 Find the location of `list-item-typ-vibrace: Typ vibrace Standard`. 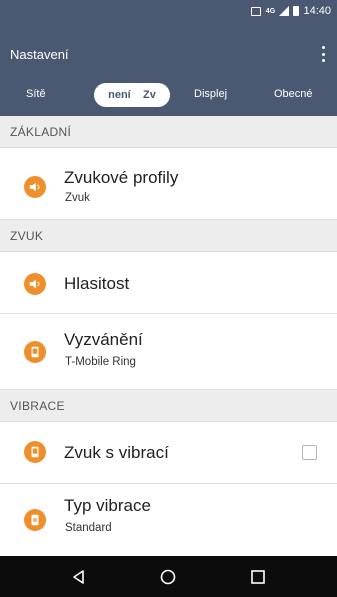

list-item-typ-vibrace: Typ vibrace Standard is located at coordinates (168, 520).